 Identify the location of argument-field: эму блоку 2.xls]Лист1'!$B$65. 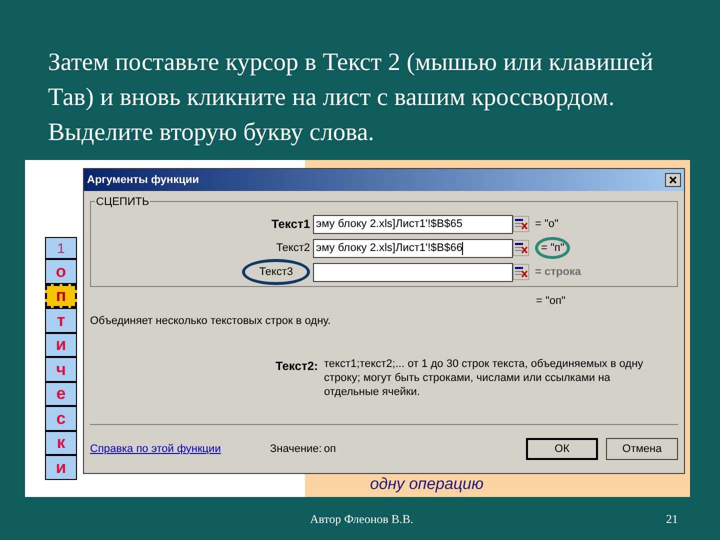
(413, 224).